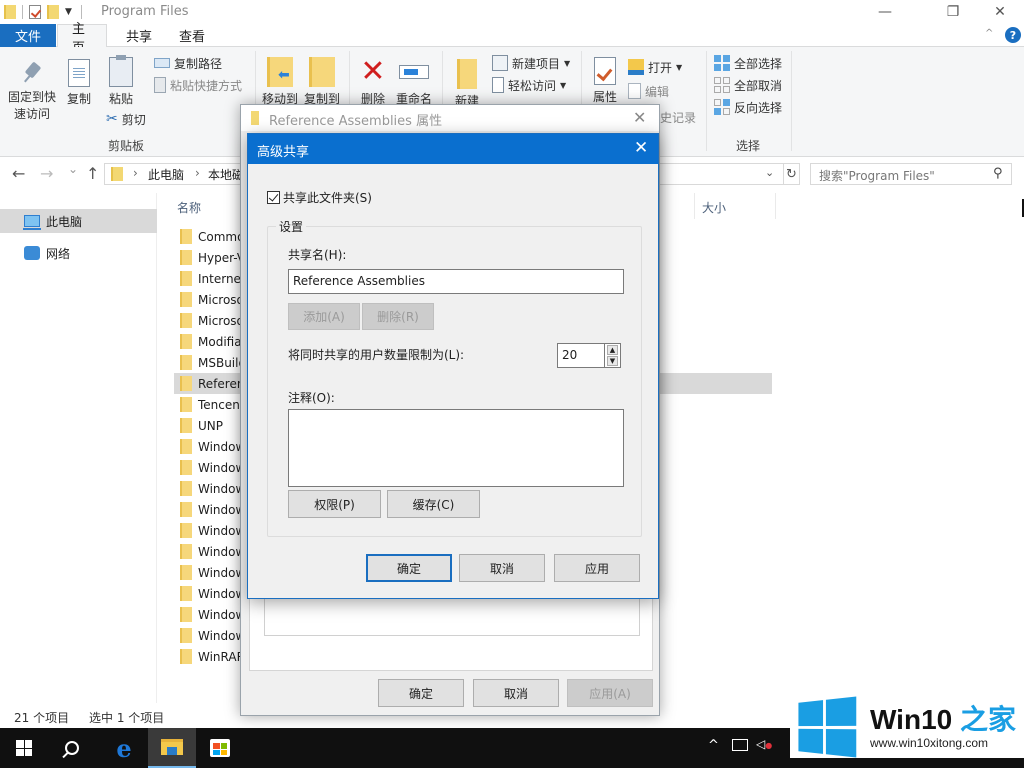 The height and width of the screenshot is (768, 1024). I want to click on new-folder-quick-icon, so click(53, 12).